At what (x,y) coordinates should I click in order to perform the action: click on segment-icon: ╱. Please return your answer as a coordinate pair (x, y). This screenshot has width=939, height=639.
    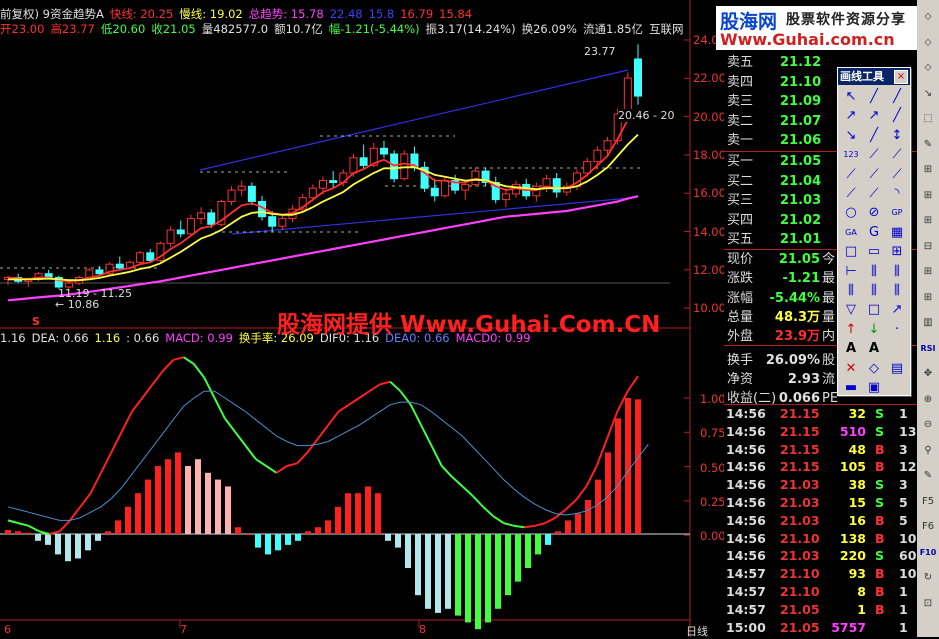
    Looking at the image, I should click on (897, 116).